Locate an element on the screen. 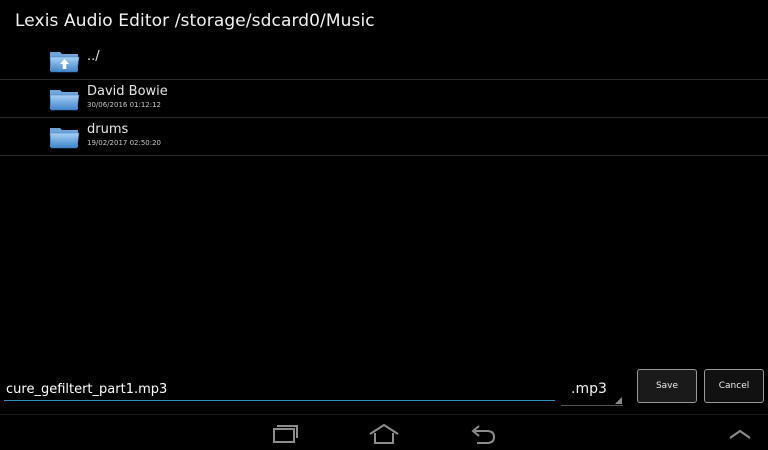 Image resolution: width=768 pixels, height=450 pixels. system-navigation-bar is located at coordinates (384, 432).